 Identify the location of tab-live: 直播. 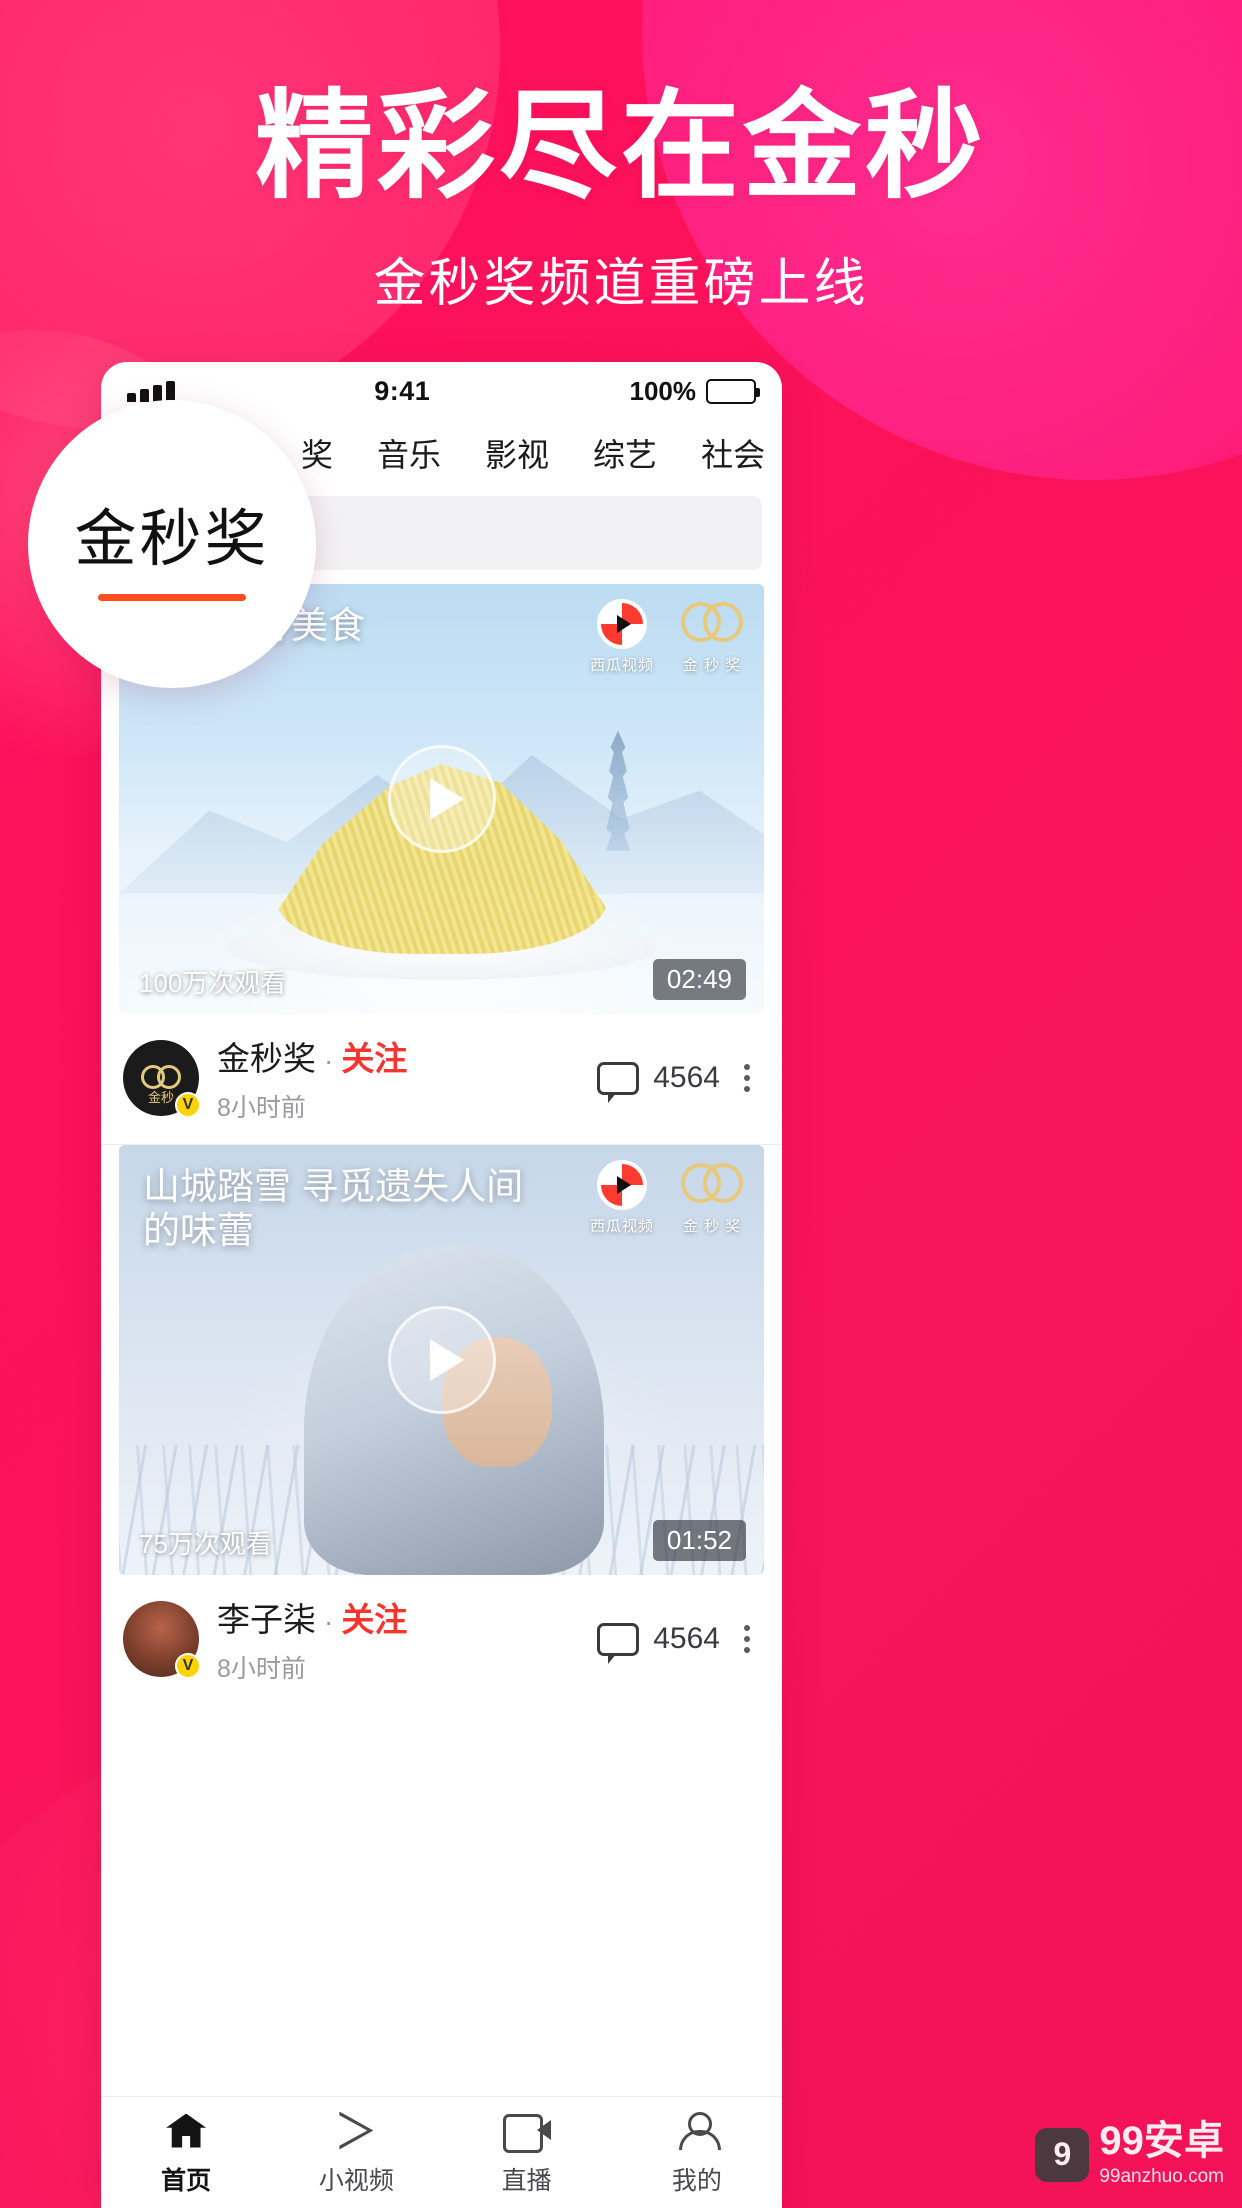
(527, 2152).